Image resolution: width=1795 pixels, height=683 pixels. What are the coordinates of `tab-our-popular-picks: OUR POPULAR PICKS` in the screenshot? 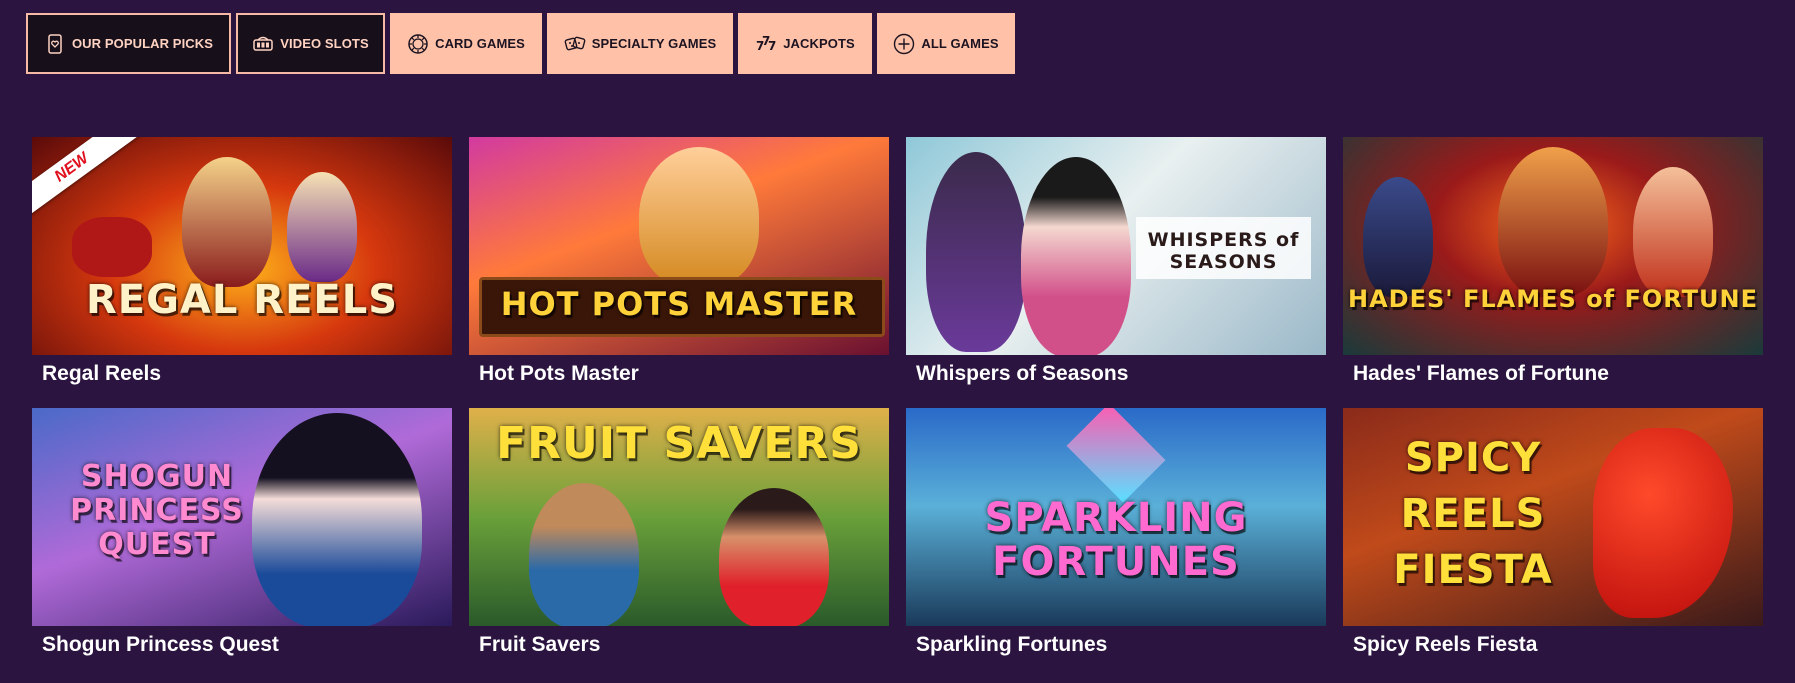 It's located at (128, 43).